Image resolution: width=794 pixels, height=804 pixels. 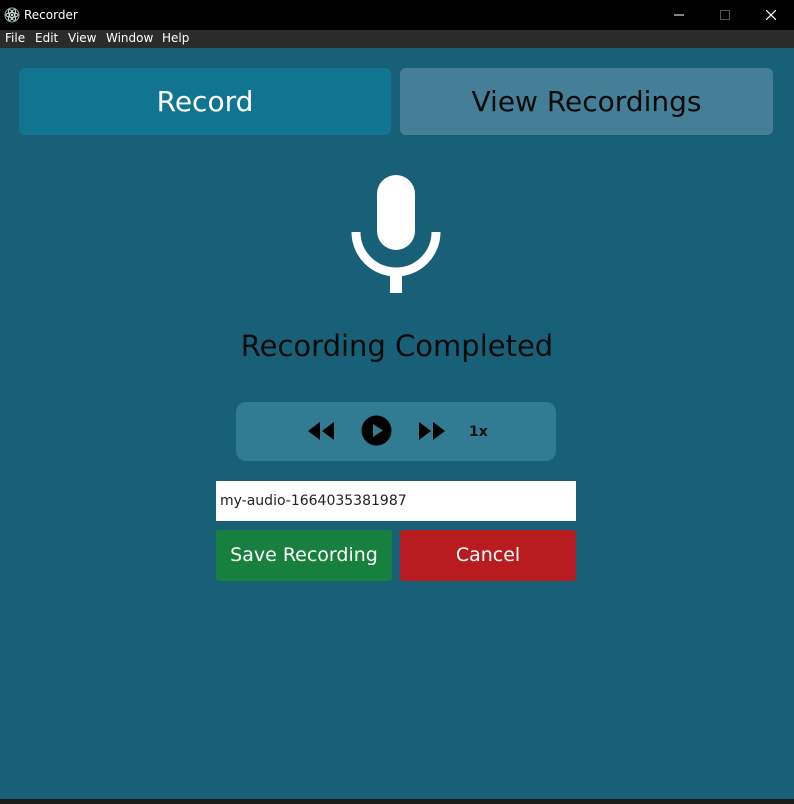 I want to click on filename-input, so click(x=396, y=501).